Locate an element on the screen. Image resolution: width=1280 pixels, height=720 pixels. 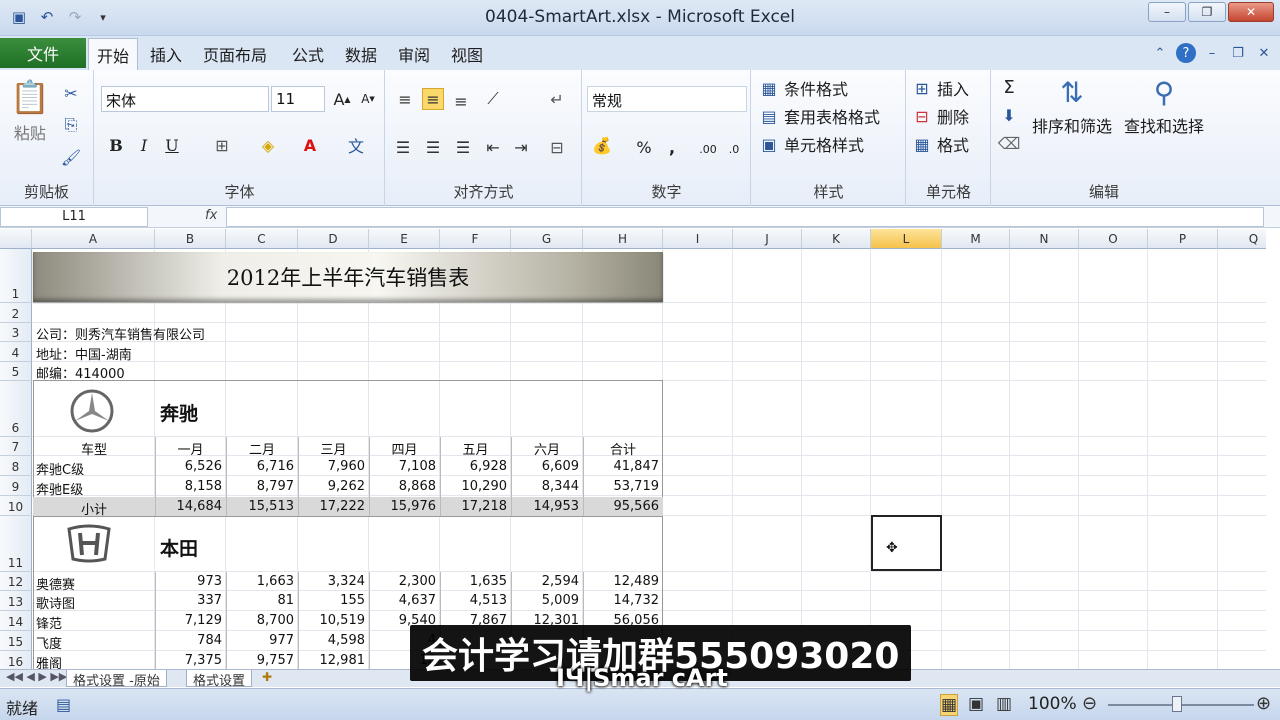
row-header: 4 is located at coordinates (16, 352).